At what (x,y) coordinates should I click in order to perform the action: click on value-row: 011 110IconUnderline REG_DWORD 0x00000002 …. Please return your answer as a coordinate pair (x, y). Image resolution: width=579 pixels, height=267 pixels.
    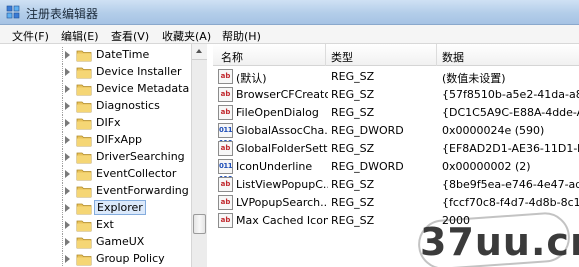
    Looking at the image, I should click on (396, 170).